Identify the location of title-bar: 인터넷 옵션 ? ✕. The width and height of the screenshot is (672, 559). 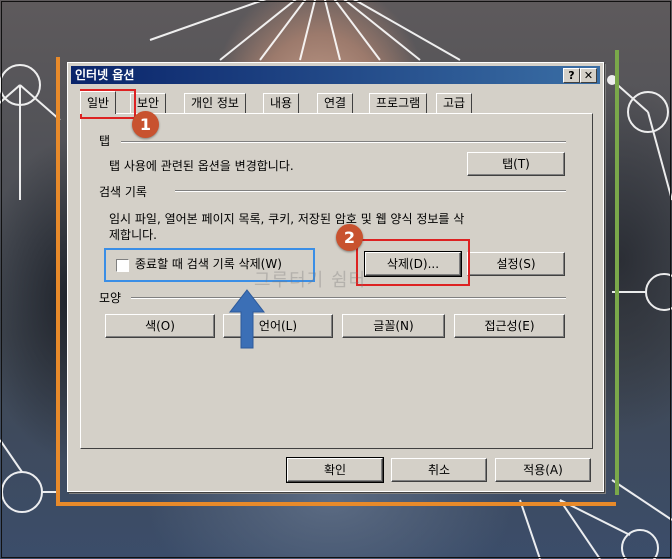
(335, 75).